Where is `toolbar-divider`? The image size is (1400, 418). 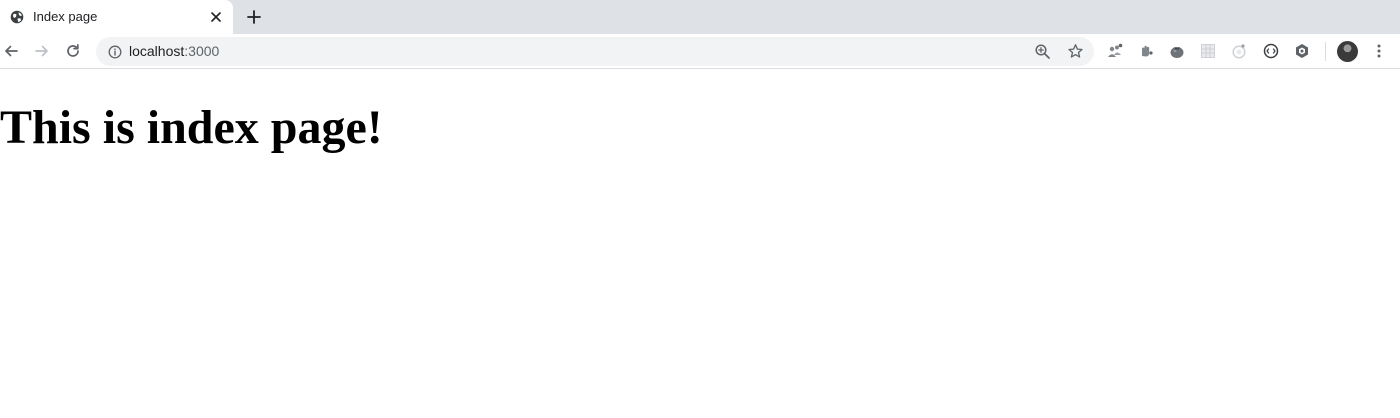 toolbar-divider is located at coordinates (1325, 51).